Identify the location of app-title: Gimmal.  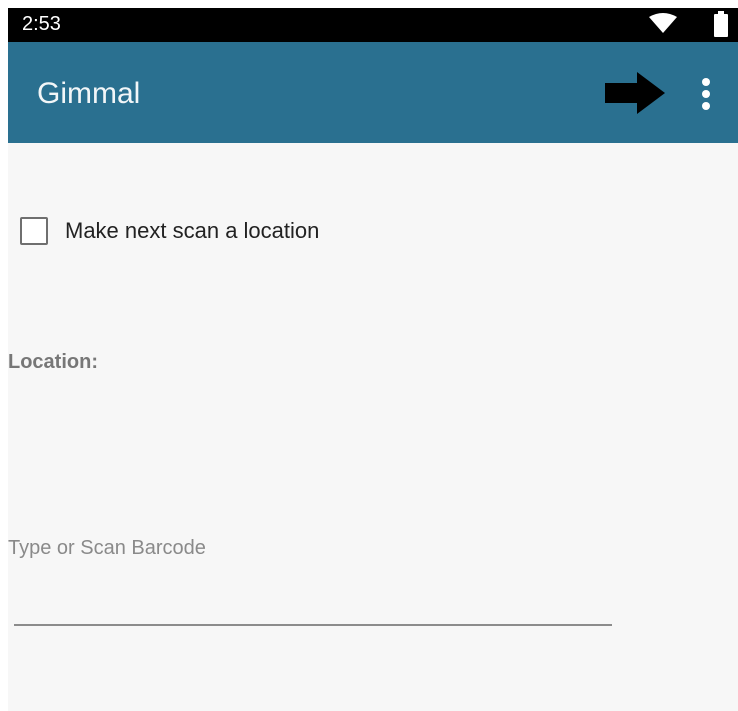
(89, 93).